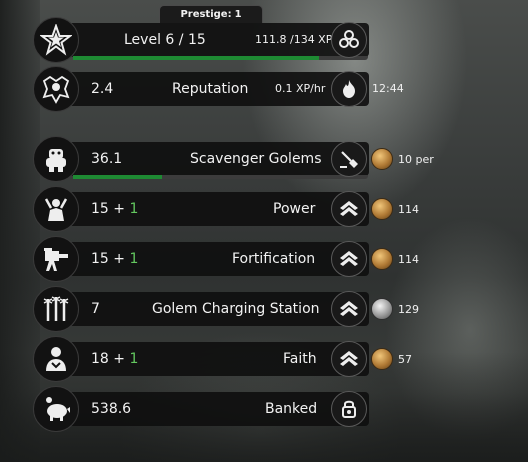 This screenshot has height=462, width=528. What do you see at coordinates (56, 89) in the screenshot?
I see `reputation-icon` at bounding box center [56, 89].